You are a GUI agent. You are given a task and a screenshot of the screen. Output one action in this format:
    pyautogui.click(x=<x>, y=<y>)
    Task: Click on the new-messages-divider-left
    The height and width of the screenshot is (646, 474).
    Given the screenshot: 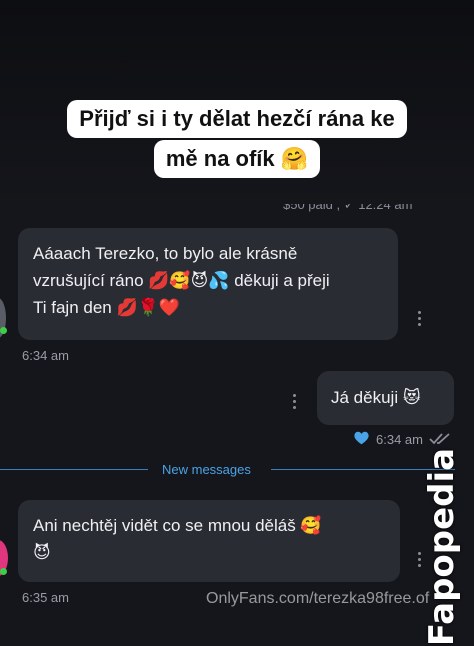 What is the action you would take?
    pyautogui.click(x=74, y=469)
    